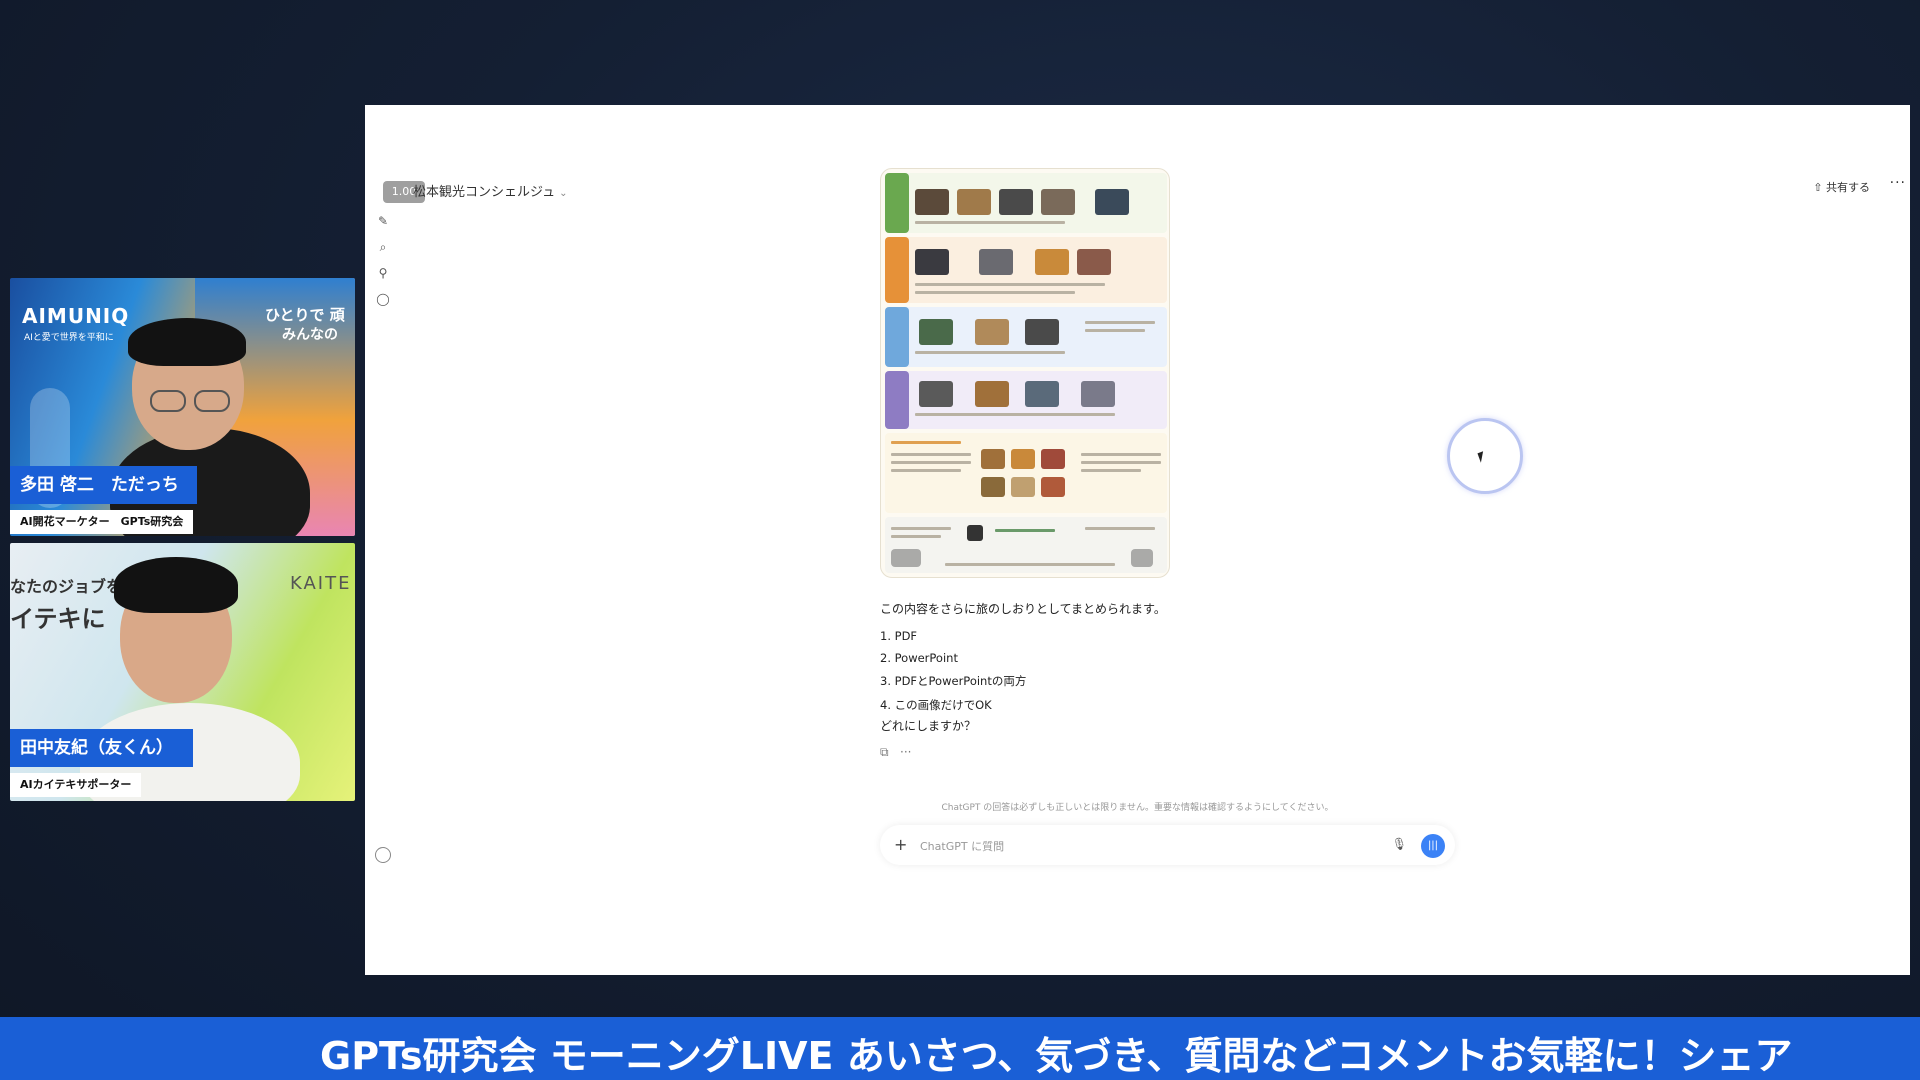  What do you see at coordinates (936, 705) in the screenshot?
I see `option-item: 4. この画像だけでOK` at bounding box center [936, 705].